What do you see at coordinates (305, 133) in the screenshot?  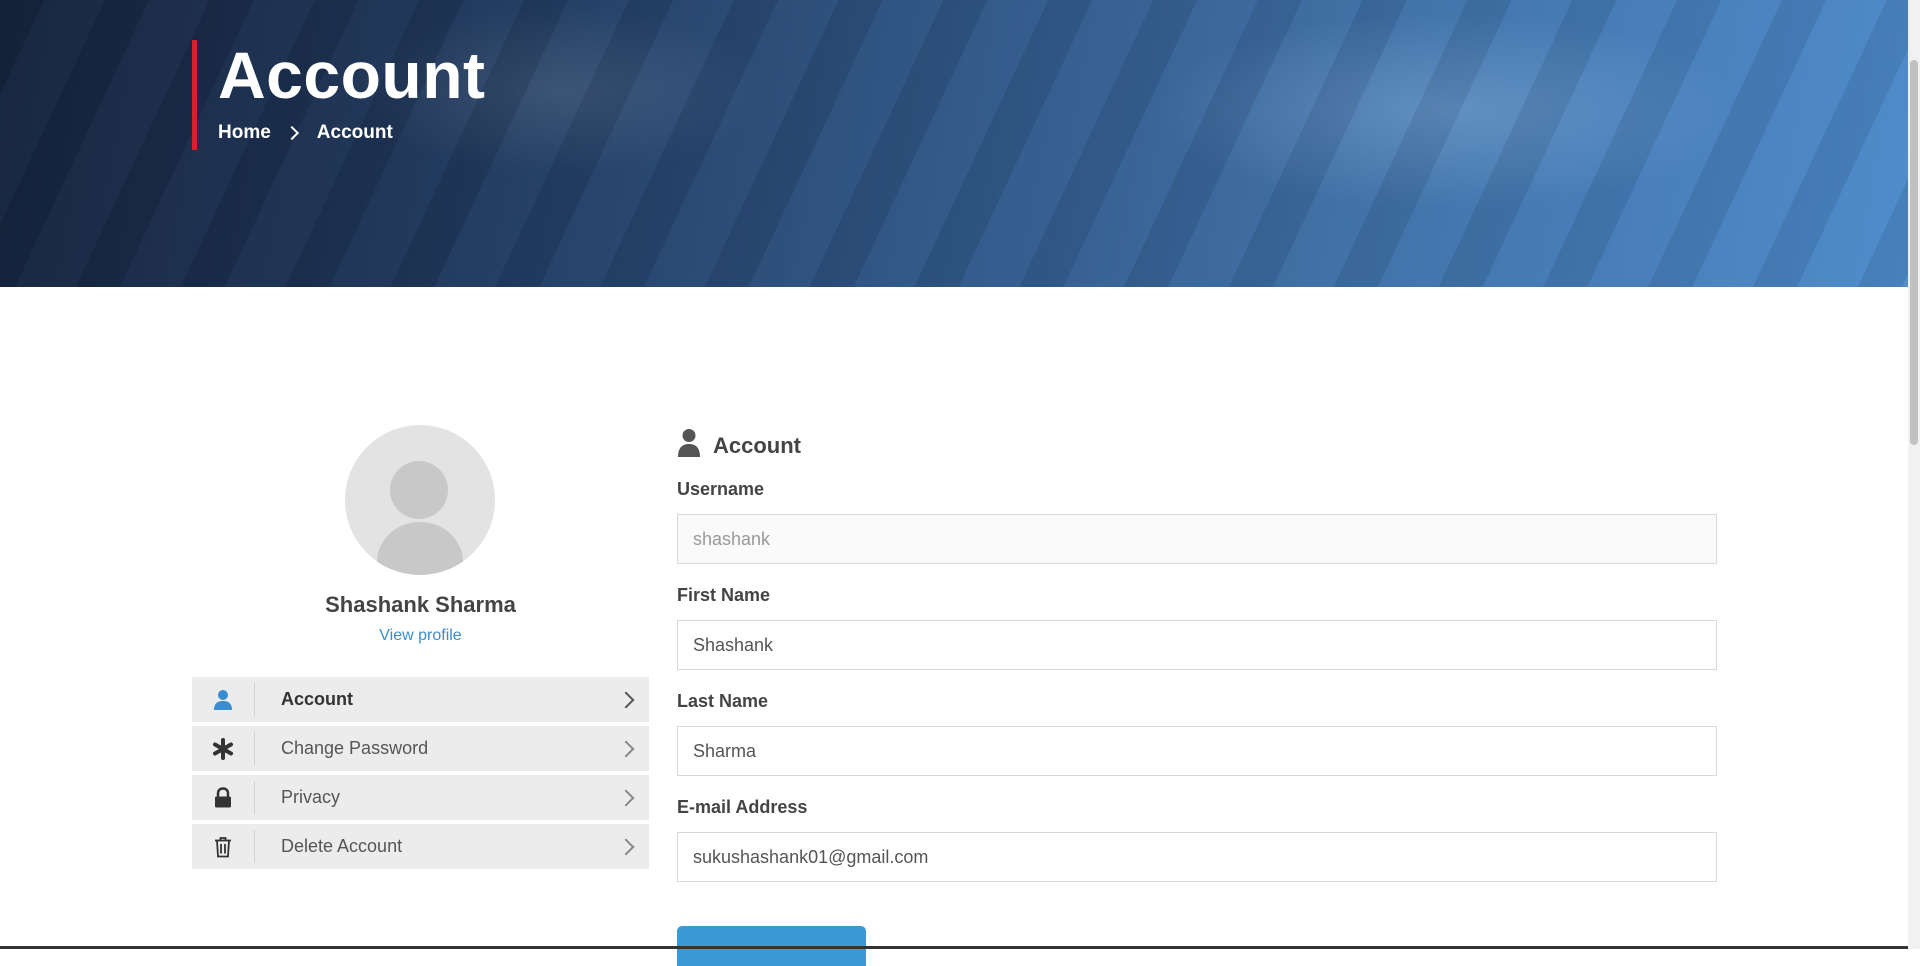 I see `breadcrumb: Home Account` at bounding box center [305, 133].